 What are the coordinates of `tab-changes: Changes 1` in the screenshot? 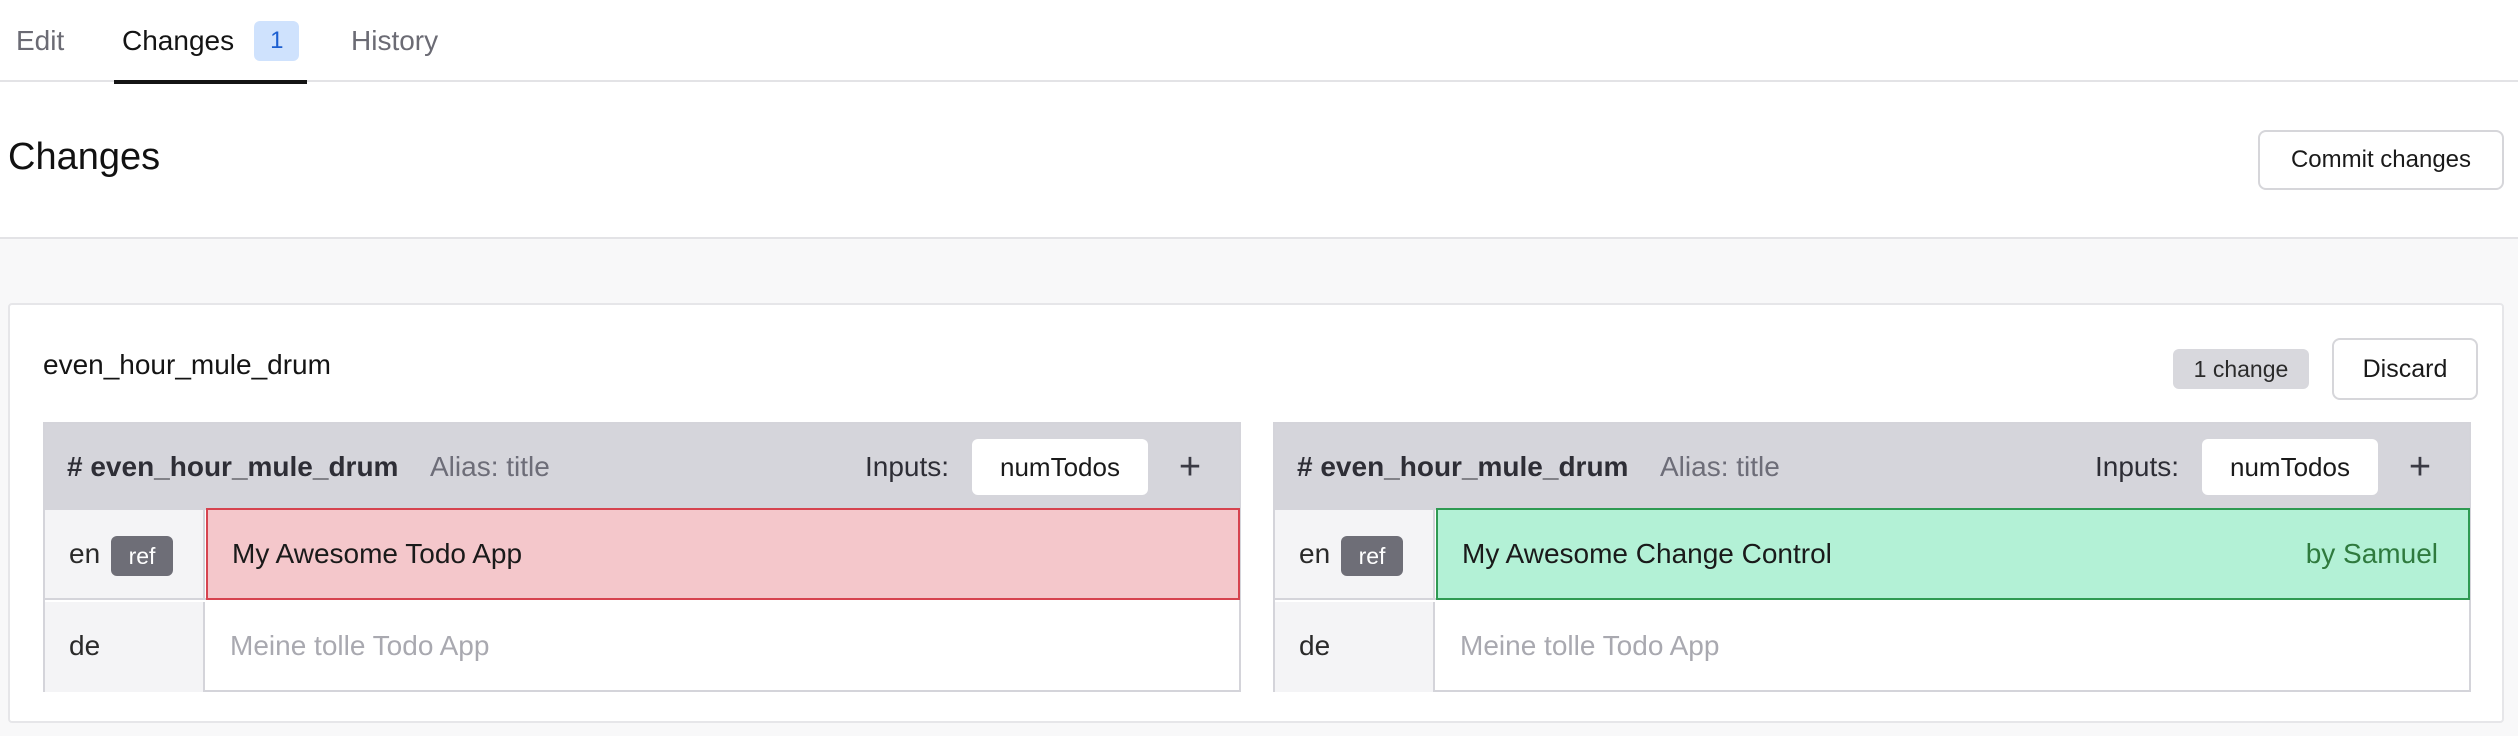 It's located at (211, 42).